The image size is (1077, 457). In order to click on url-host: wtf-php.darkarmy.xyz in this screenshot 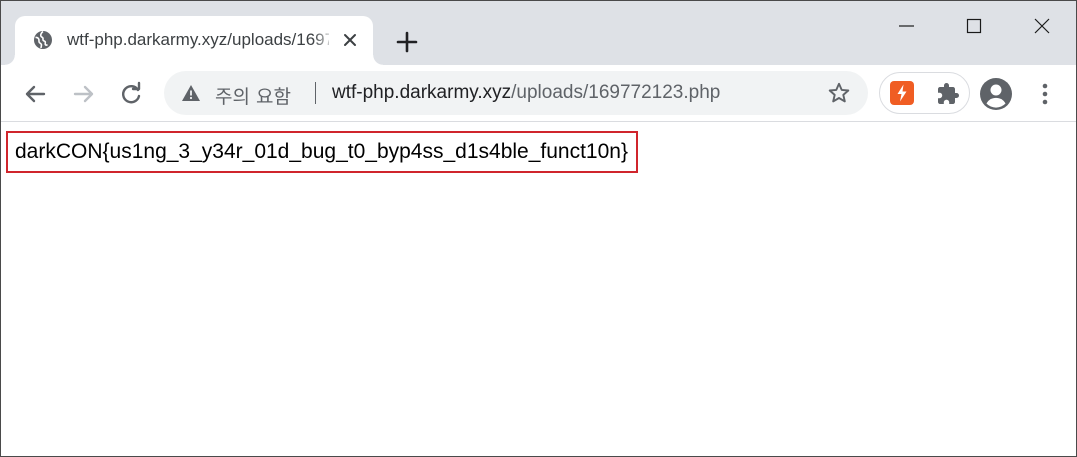, I will do `click(422, 92)`.